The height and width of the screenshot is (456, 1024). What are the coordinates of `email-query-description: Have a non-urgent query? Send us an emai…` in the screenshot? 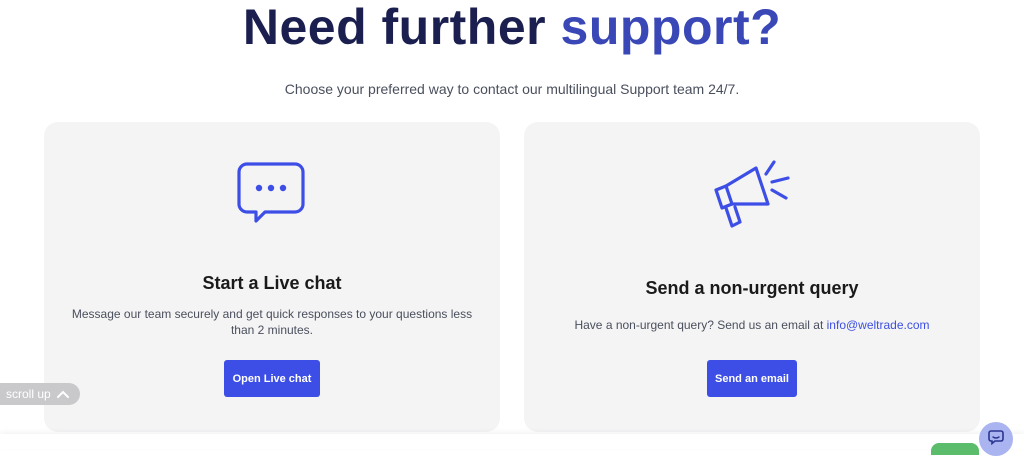 It's located at (752, 325).